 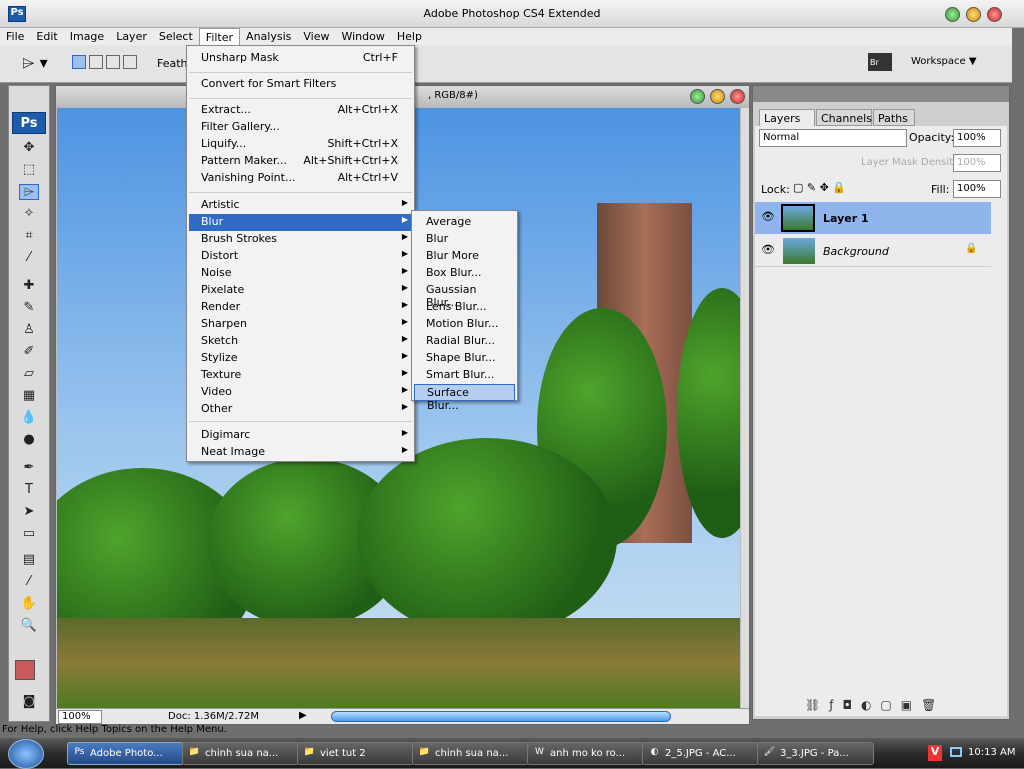 I want to click on workspace-button: Workspace ▼, so click(x=944, y=61).